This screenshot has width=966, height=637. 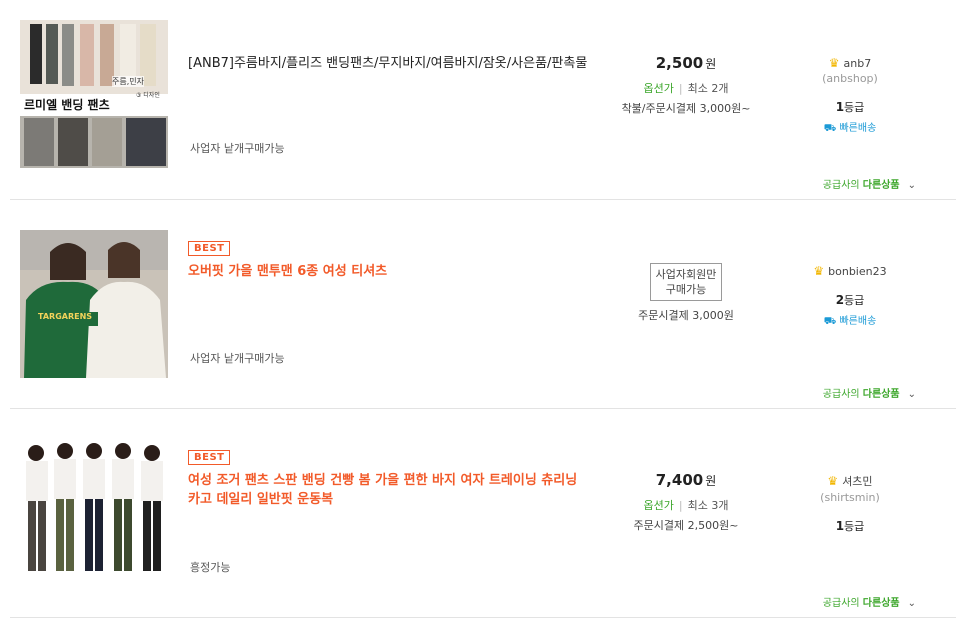 What do you see at coordinates (686, 63) in the screenshot?
I see `product-price: 2,500 원` at bounding box center [686, 63].